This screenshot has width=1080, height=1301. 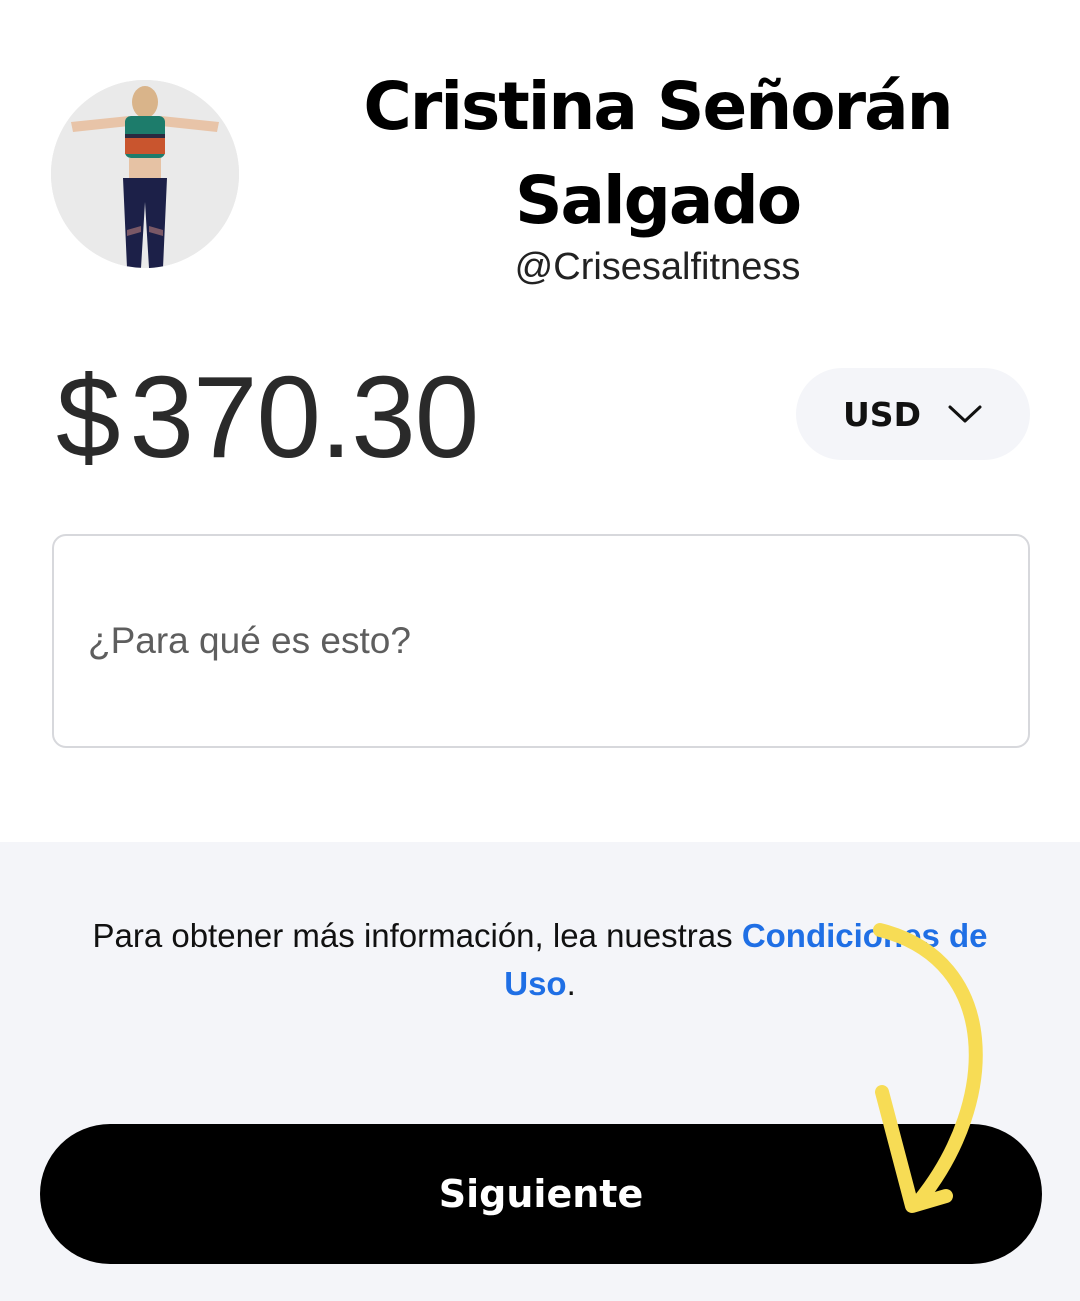 I want to click on amount-value: 370.30, so click(x=304, y=417).